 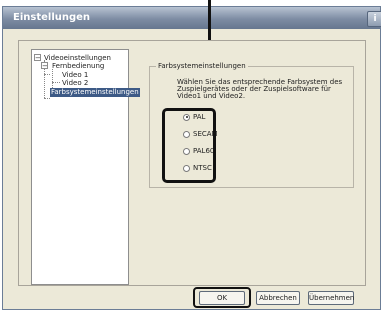 What do you see at coordinates (374, 19) in the screenshot?
I see `help-icon: i` at bounding box center [374, 19].